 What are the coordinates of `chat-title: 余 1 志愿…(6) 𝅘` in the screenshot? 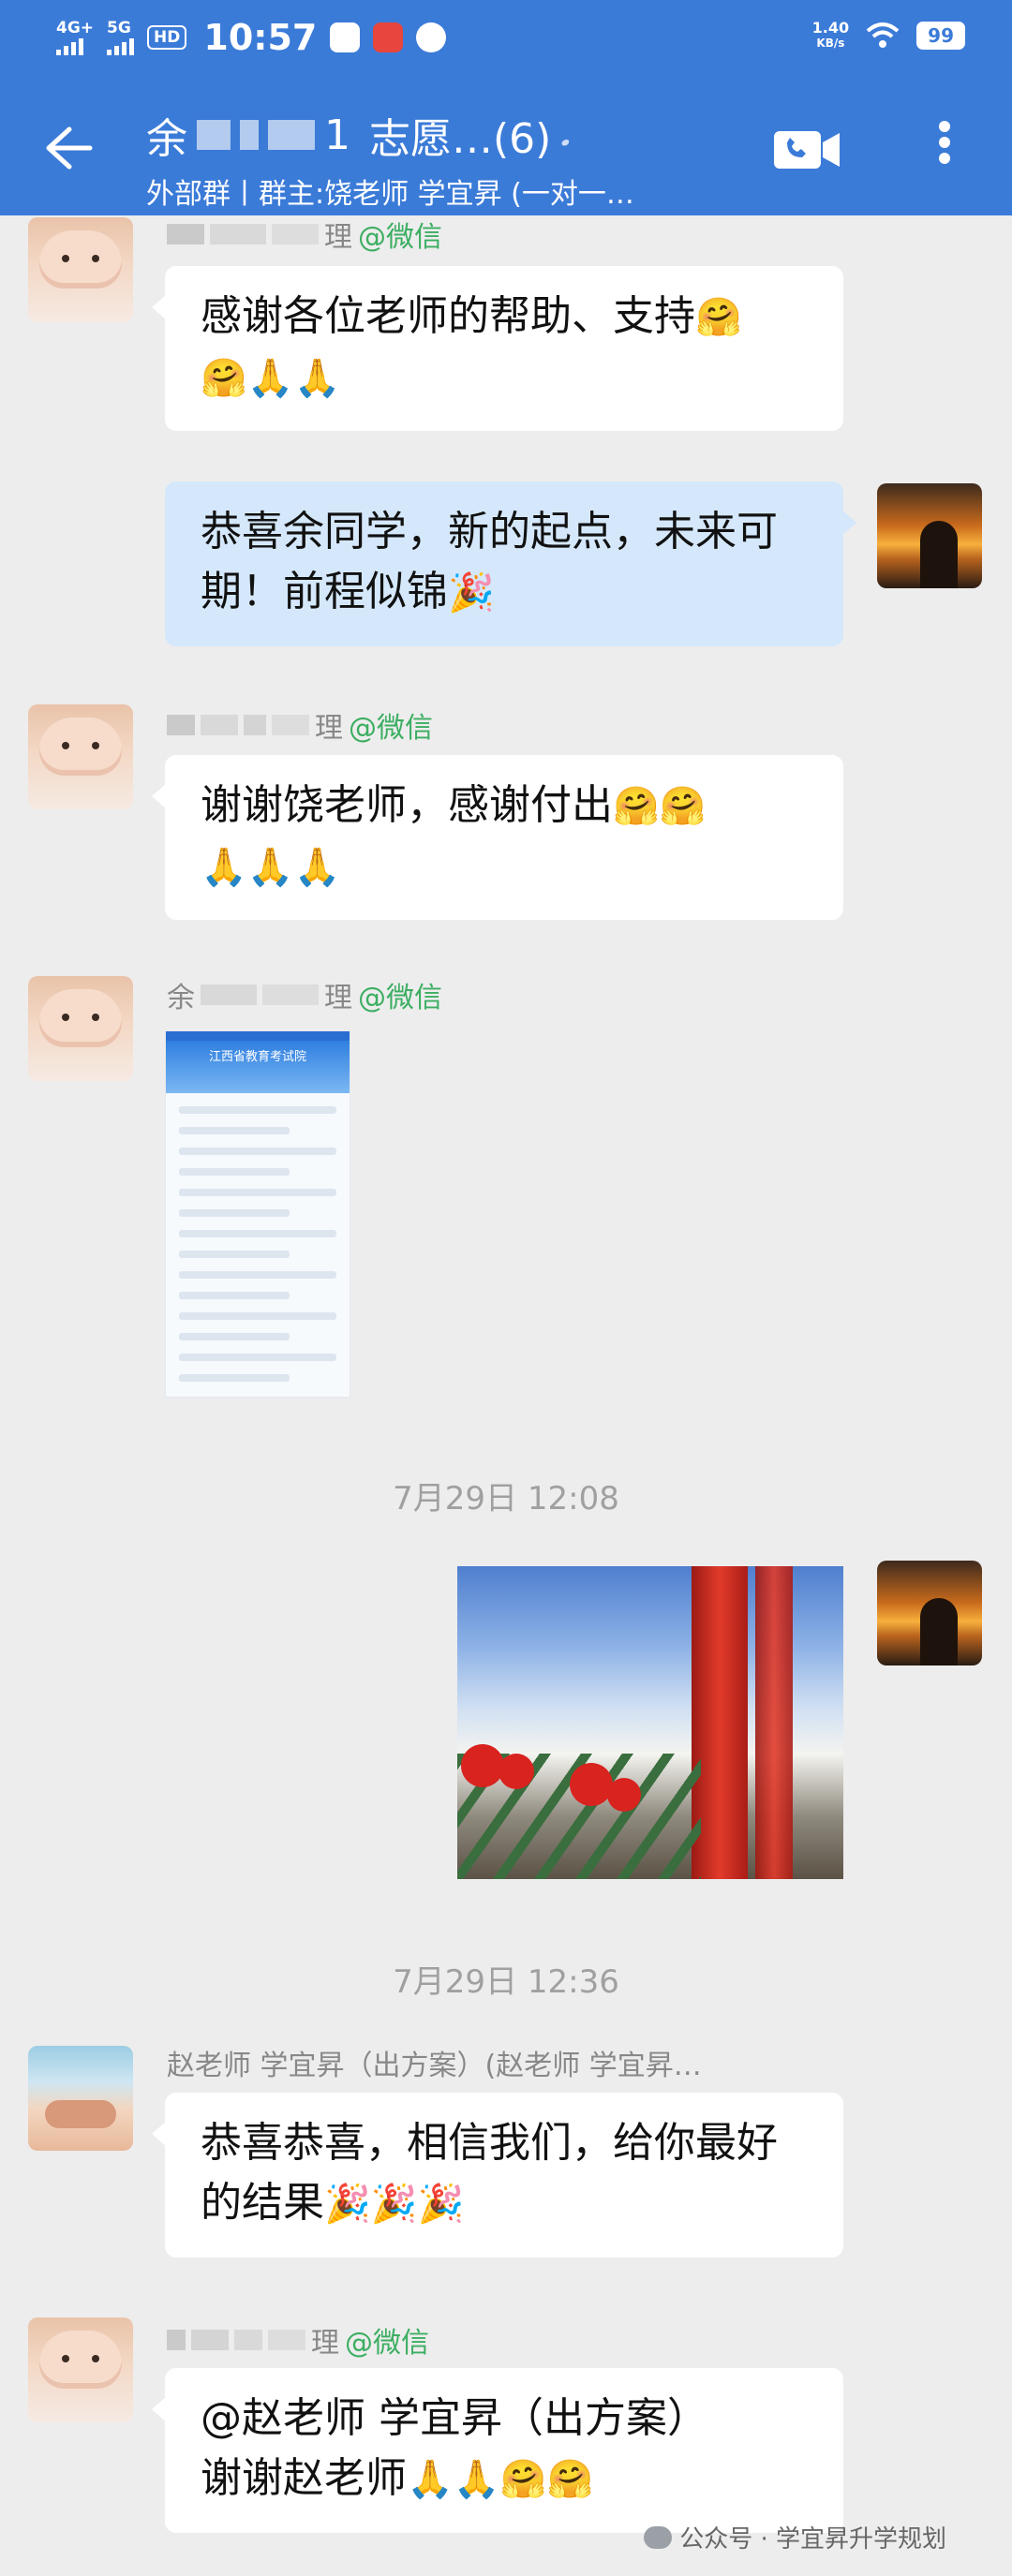 It's located at (358, 137).